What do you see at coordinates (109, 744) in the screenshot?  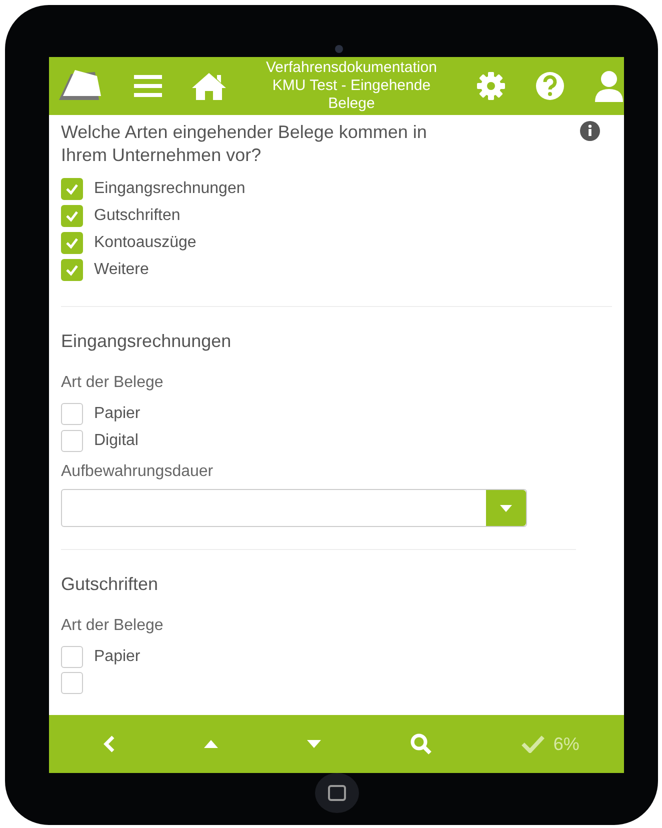 I see `back-icon` at bounding box center [109, 744].